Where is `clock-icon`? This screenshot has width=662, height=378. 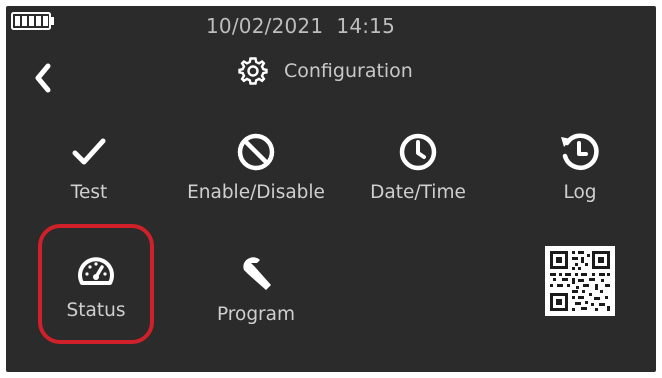
clock-icon is located at coordinates (418, 152).